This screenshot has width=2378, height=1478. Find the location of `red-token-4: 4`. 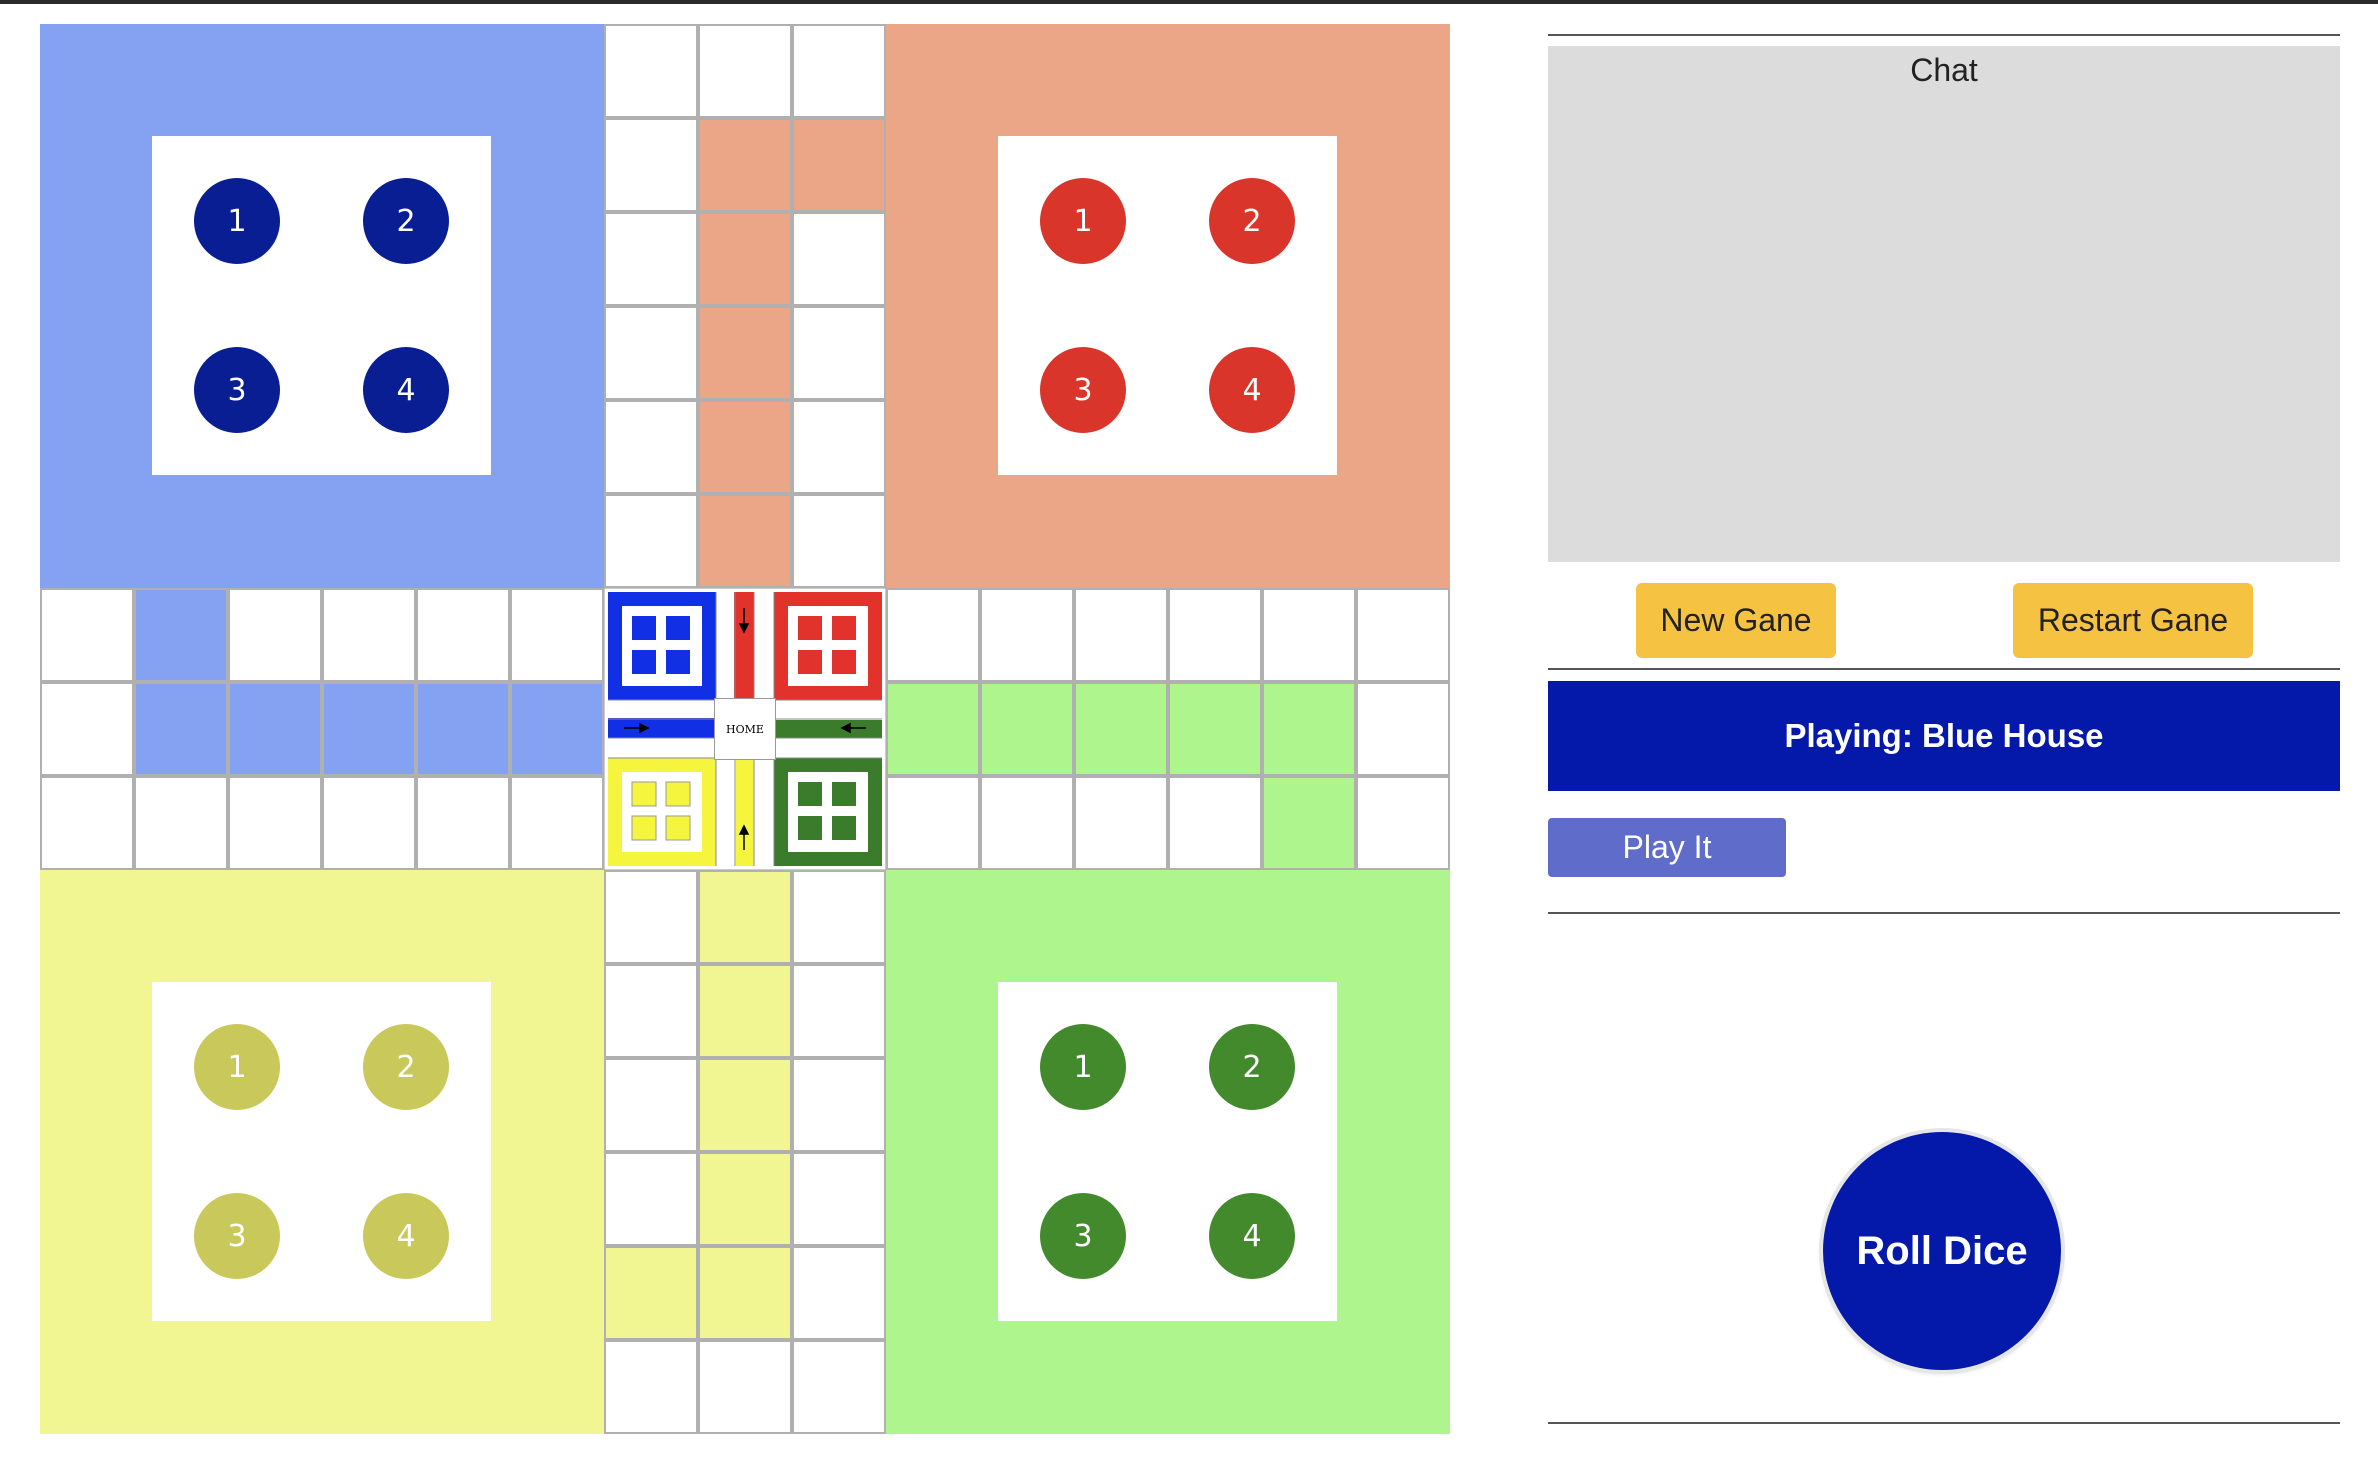

red-token-4: 4 is located at coordinates (1252, 390).